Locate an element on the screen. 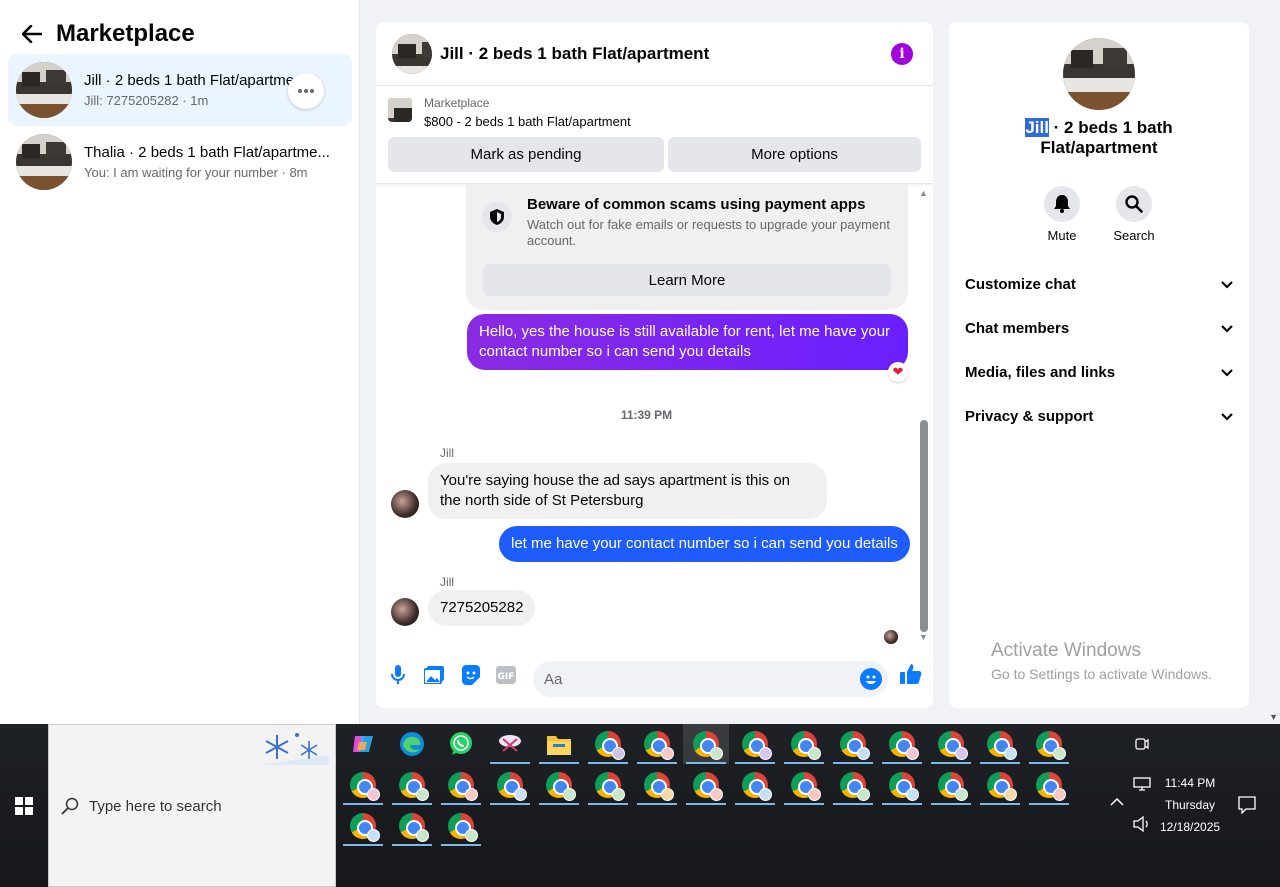 The width and height of the screenshot is (1280, 887). heart-reaction-icon: ❤ is located at coordinates (898, 372).